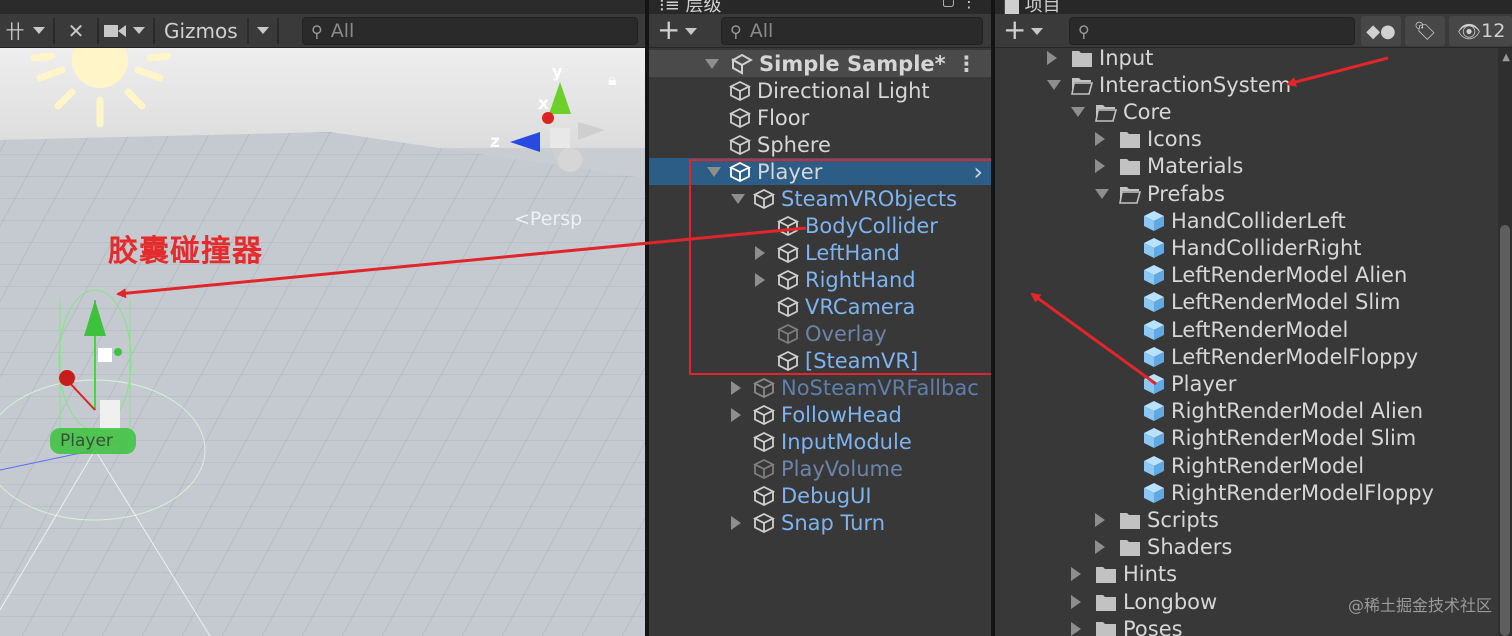 Image resolution: width=1512 pixels, height=636 pixels. Describe the element at coordinates (612, 80) in the screenshot. I see `lock-icon: 🔒︎` at that location.